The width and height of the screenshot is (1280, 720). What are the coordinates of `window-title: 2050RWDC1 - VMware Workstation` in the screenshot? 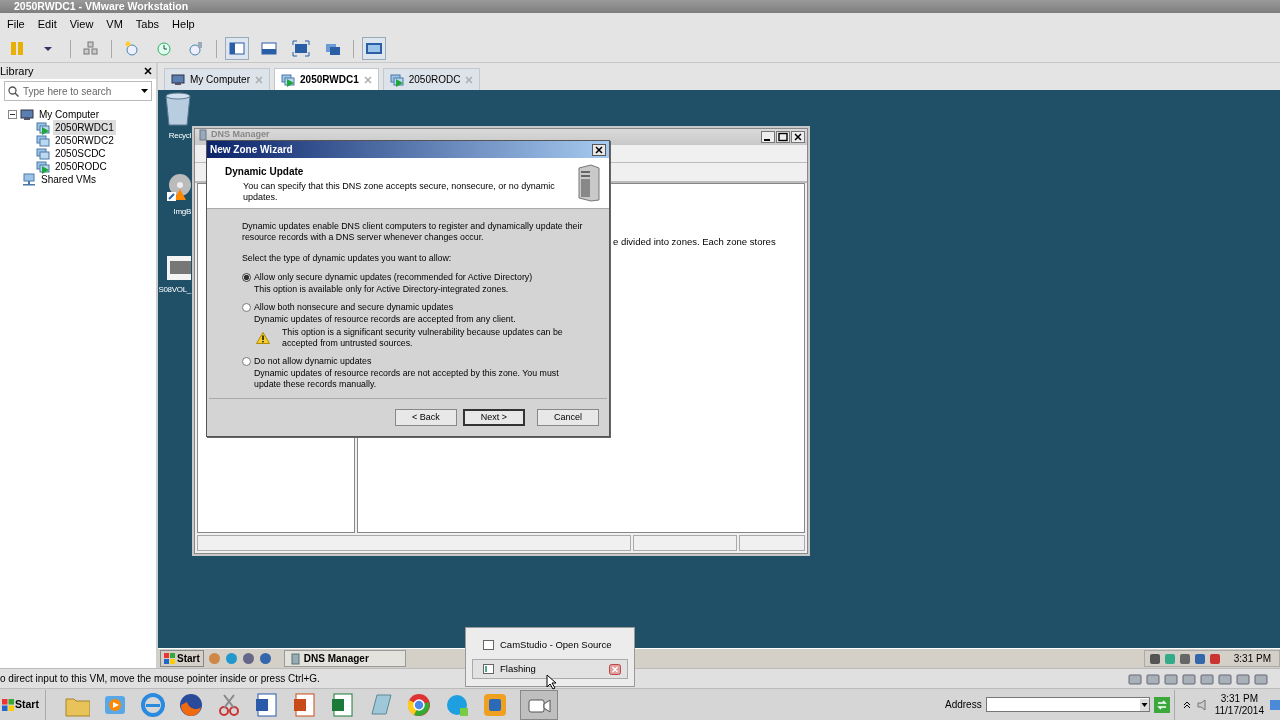 It's located at (101, 6).